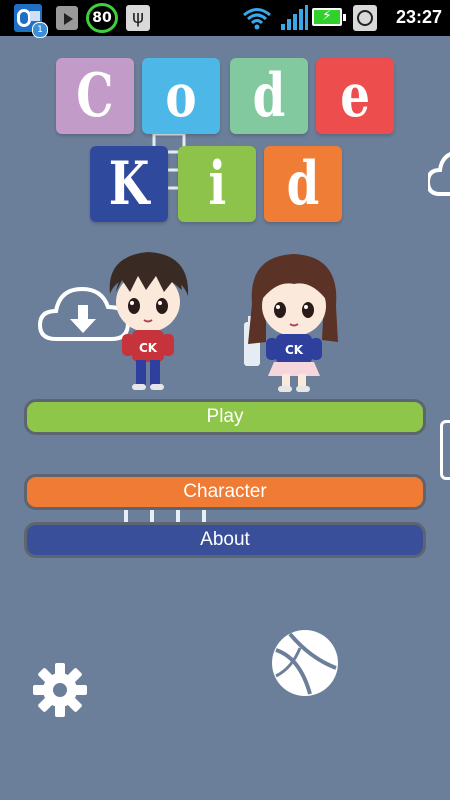 The height and width of the screenshot is (800, 450). Describe the element at coordinates (225, 492) in the screenshot. I see `character-button: Character` at that location.